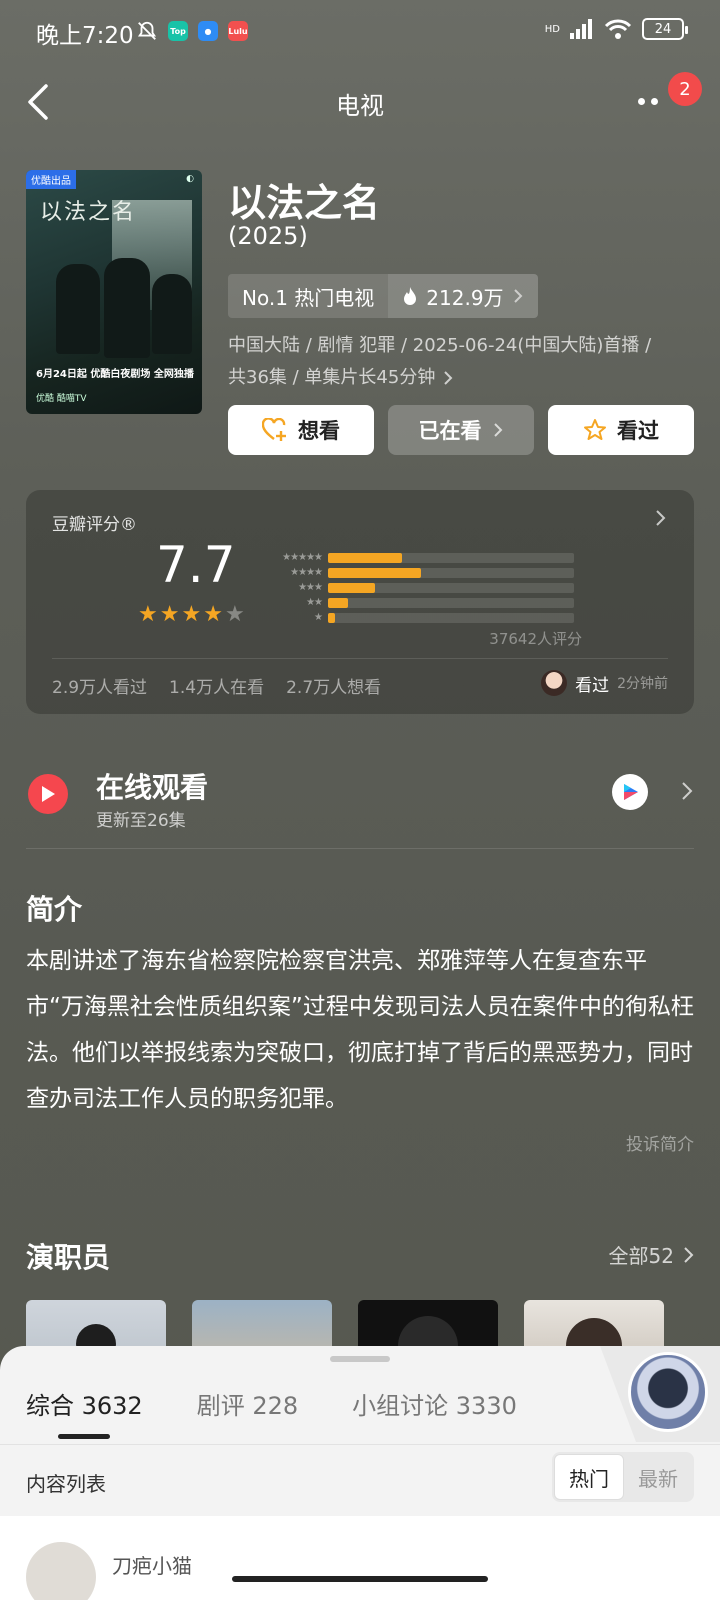  I want to click on rank-badge: No.1 热门电视 212.9万, so click(383, 296).